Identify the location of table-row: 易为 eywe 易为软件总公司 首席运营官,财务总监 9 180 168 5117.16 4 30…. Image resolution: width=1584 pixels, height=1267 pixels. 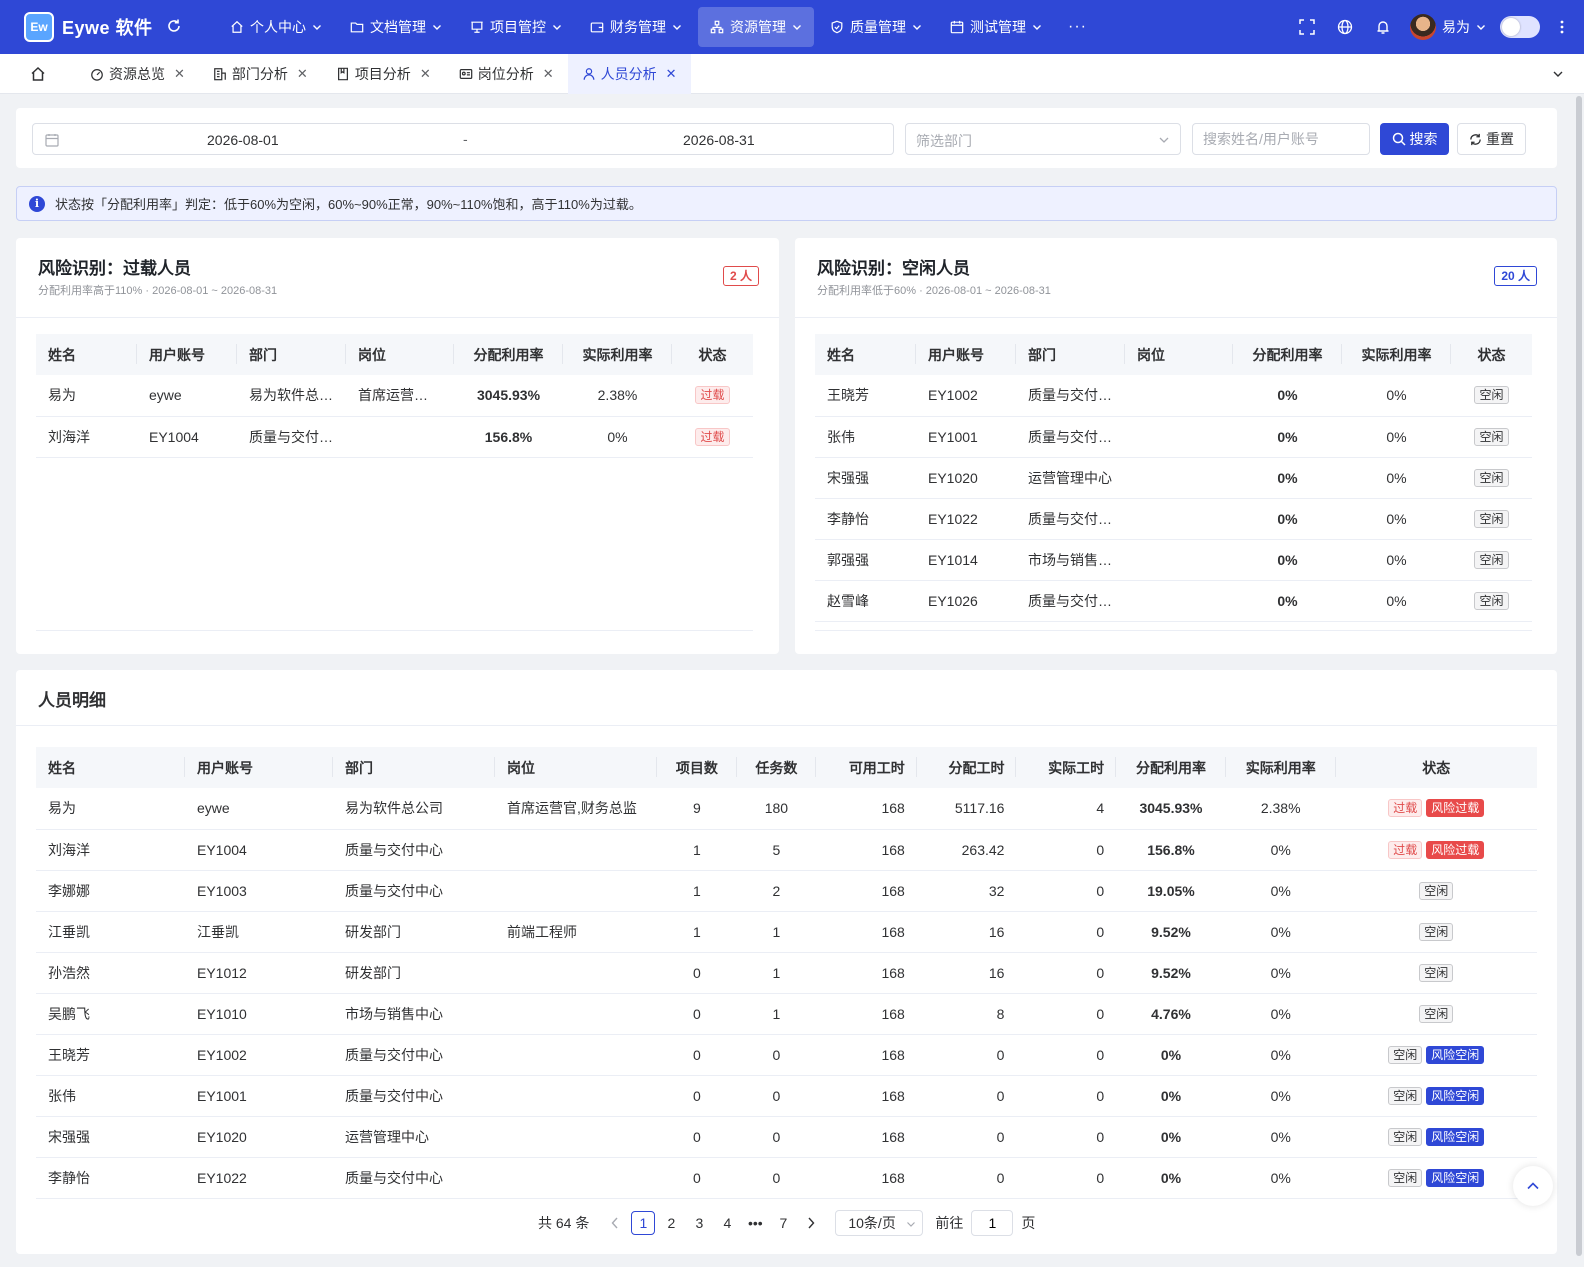
(786, 809).